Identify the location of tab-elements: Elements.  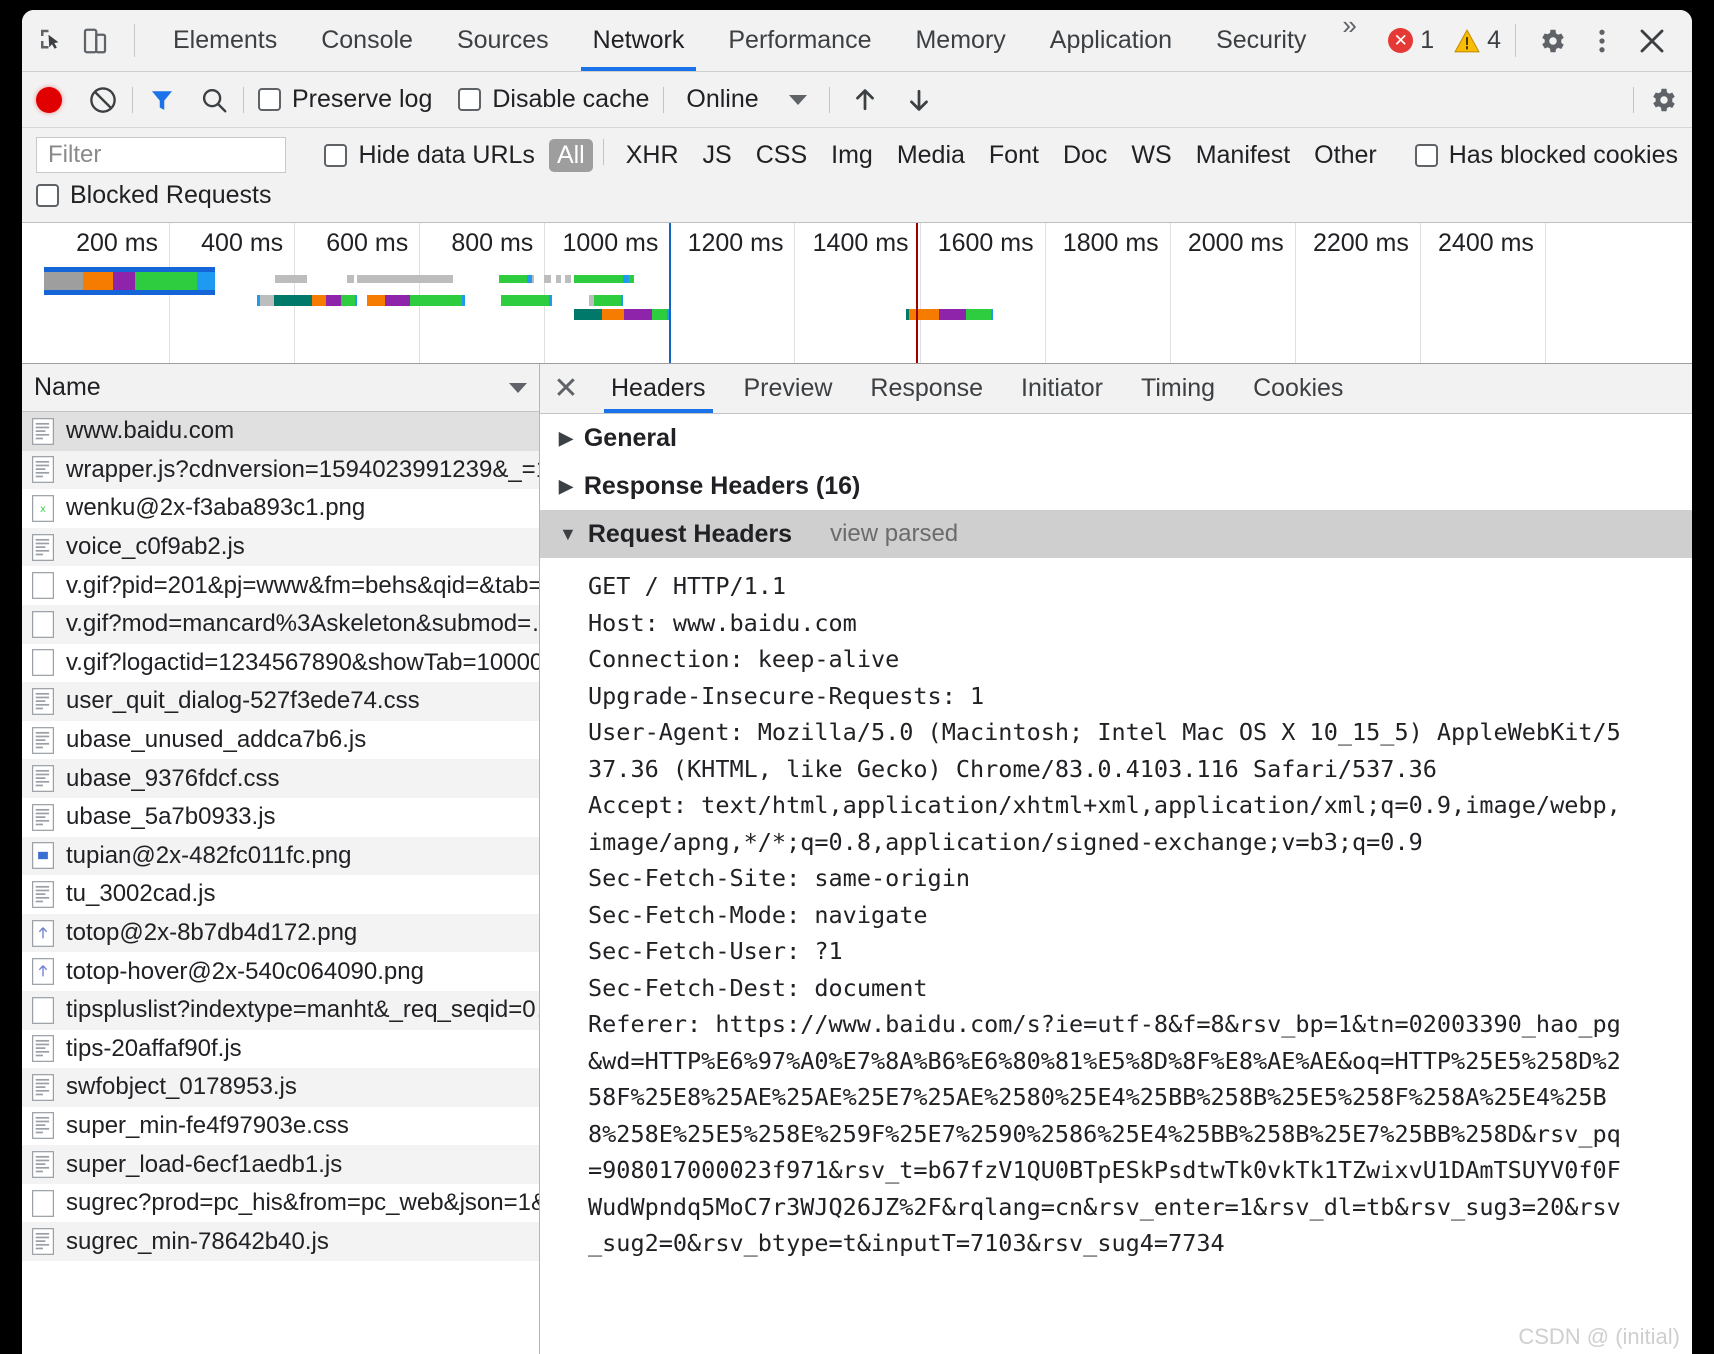
(225, 40).